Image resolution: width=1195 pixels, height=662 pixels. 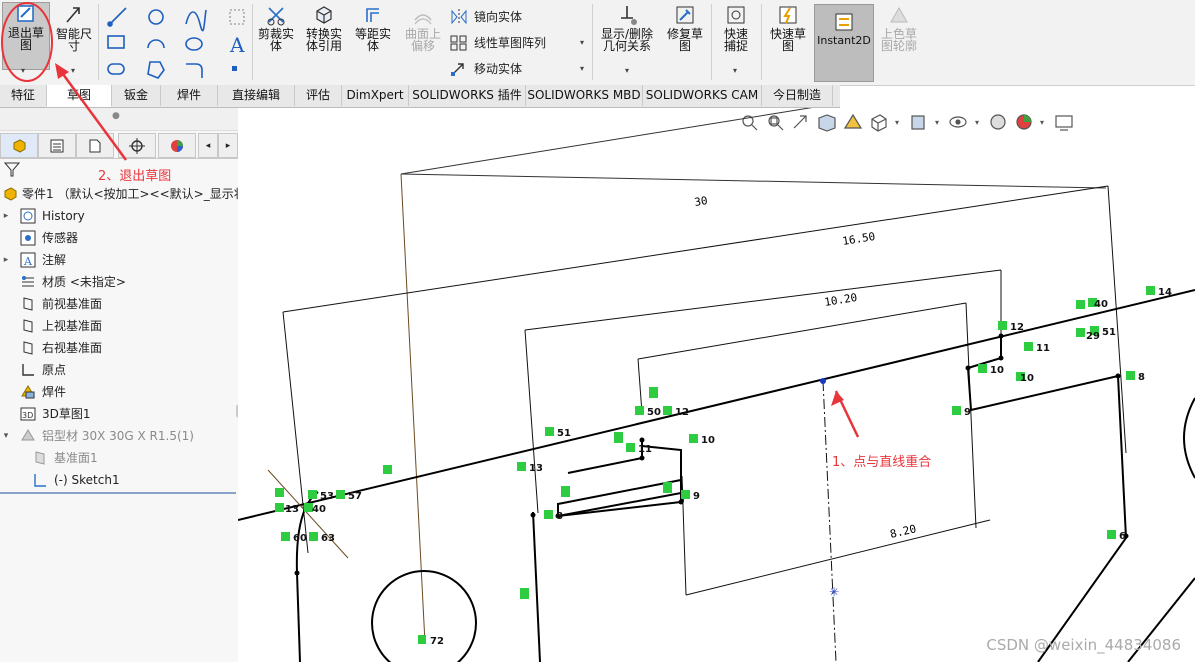 I want to click on tab-weldments: 焊件, so click(x=189, y=95).